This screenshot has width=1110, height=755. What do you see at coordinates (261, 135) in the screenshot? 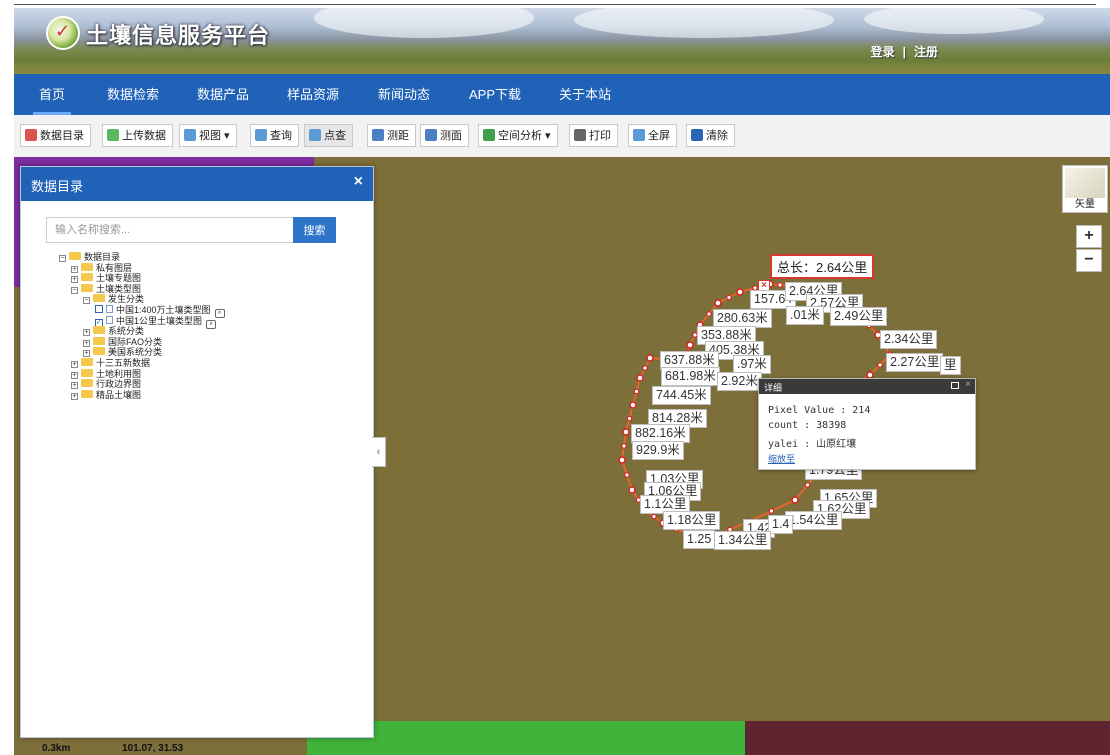
I see `query-icon` at bounding box center [261, 135].